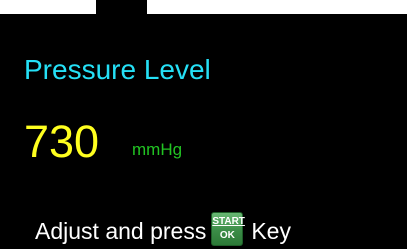 The image size is (407, 249). I want to click on key-ok-label: OK, so click(227, 235).